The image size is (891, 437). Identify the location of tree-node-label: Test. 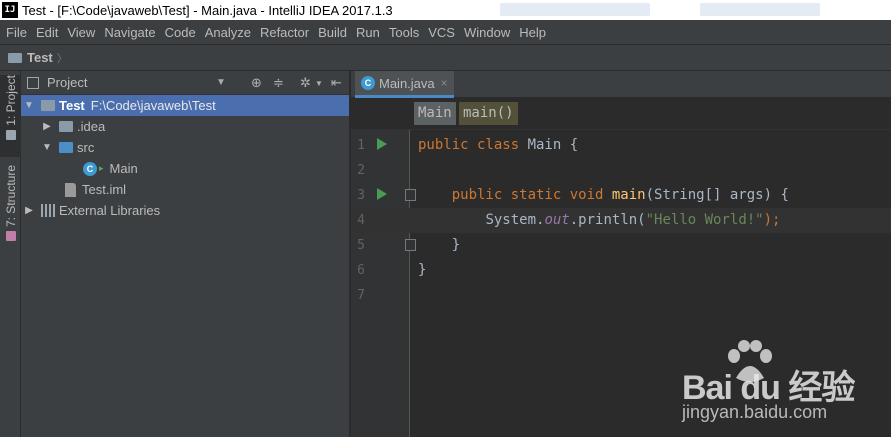
(72, 105).